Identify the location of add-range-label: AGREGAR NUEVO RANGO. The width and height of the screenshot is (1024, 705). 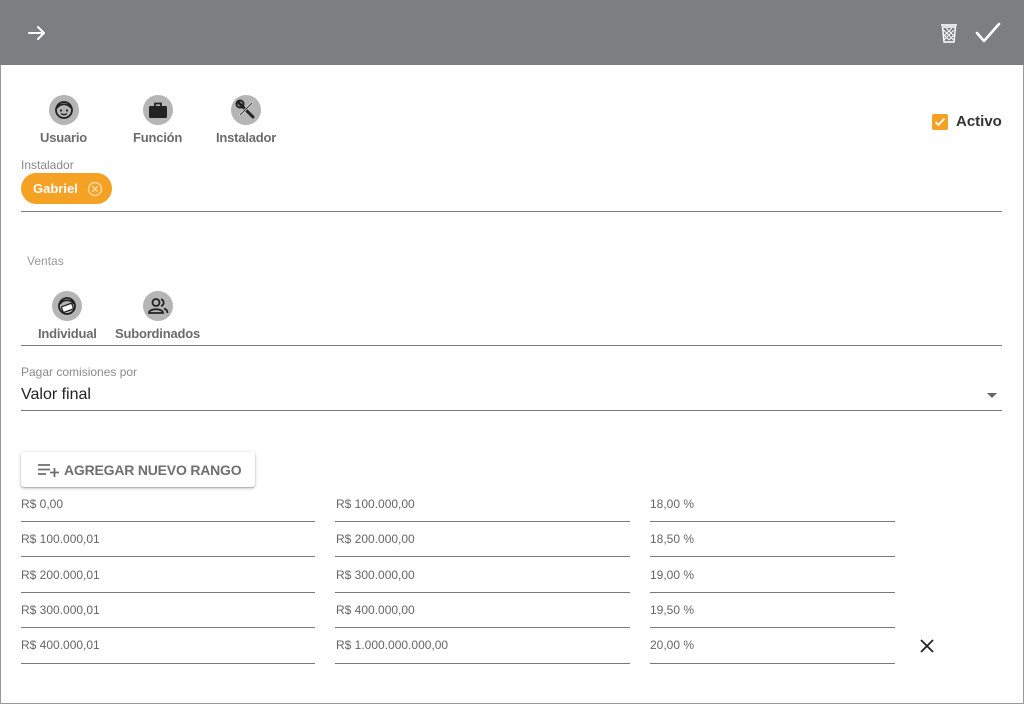
(153, 469).